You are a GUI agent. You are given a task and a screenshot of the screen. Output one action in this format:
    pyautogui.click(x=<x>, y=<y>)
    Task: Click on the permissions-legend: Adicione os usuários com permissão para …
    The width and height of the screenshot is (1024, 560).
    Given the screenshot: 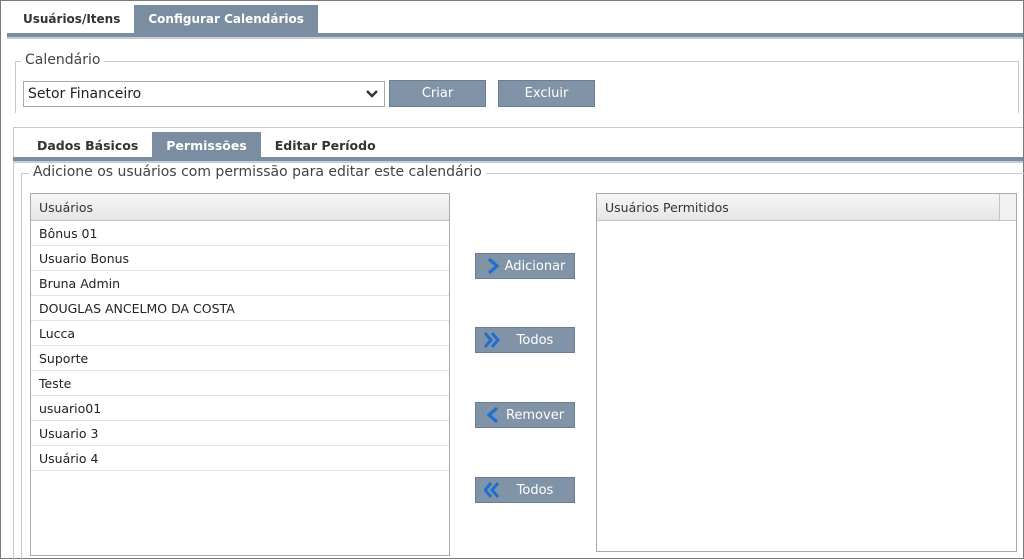 What is the action you would take?
    pyautogui.click(x=257, y=172)
    